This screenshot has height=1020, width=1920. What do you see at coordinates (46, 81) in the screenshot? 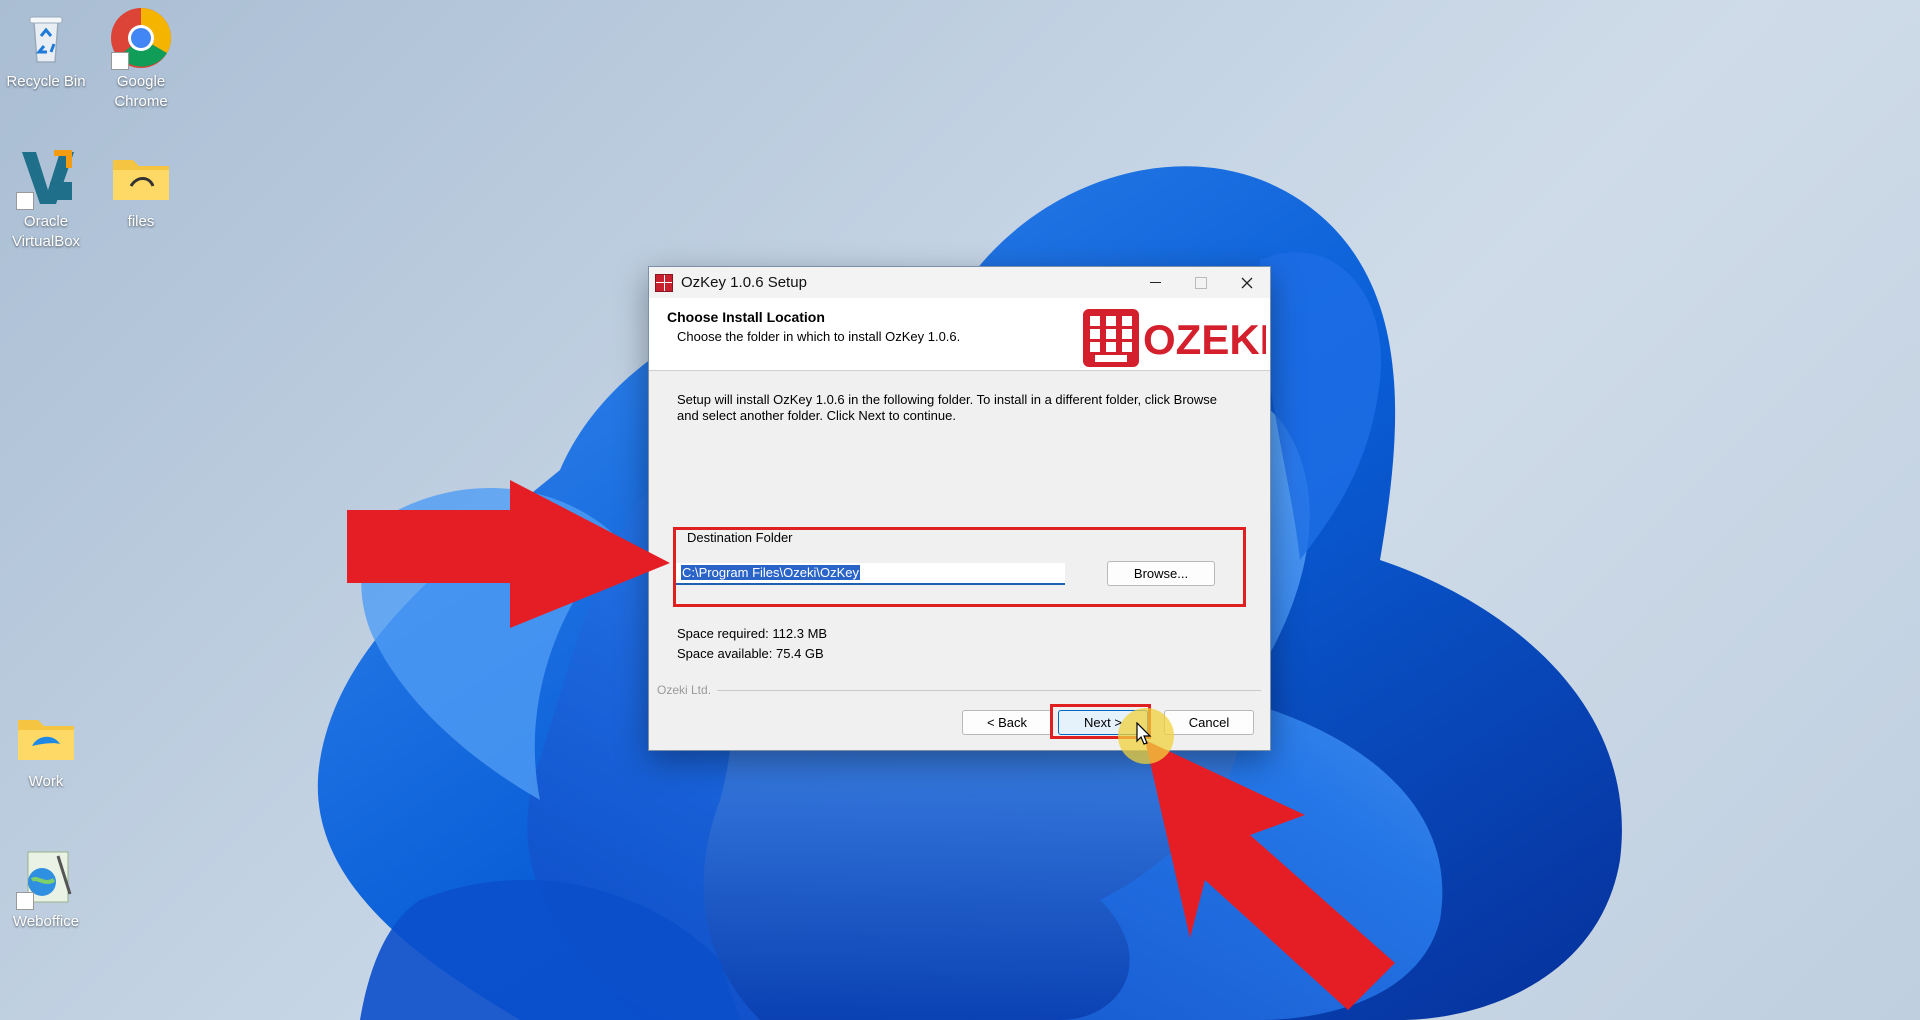
I see `desktop-icon-label: Recycle Bin` at bounding box center [46, 81].